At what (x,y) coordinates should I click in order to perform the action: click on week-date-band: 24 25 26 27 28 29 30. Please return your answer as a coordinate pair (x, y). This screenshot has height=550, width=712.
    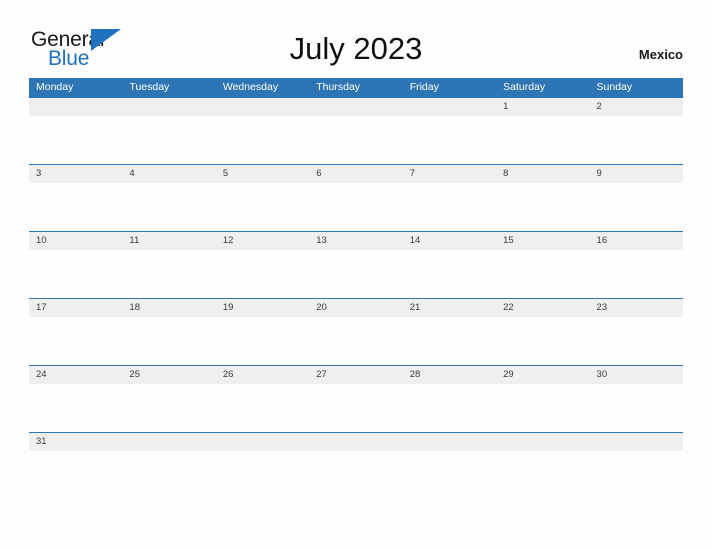
    Looking at the image, I should click on (356, 375).